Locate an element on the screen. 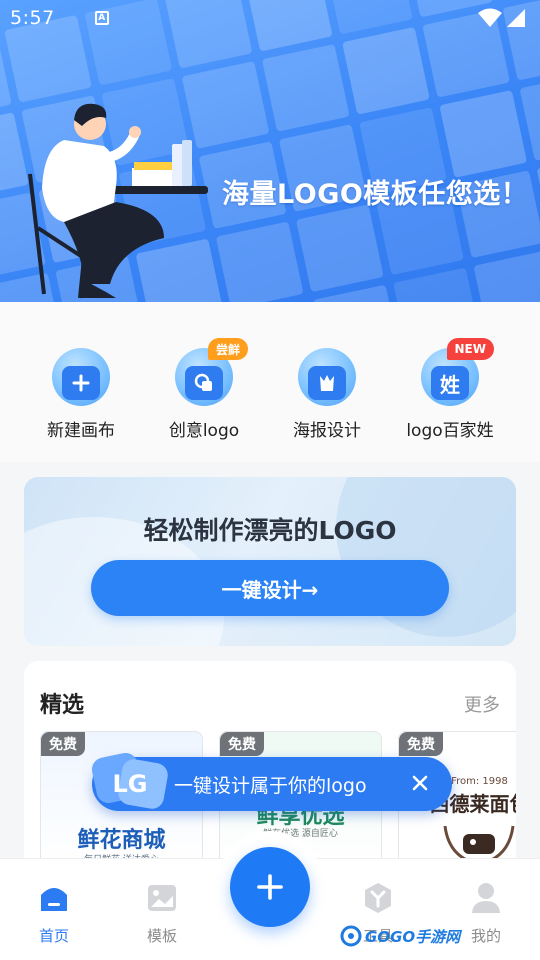  nav-templates: 模板 is located at coordinates (162, 913).